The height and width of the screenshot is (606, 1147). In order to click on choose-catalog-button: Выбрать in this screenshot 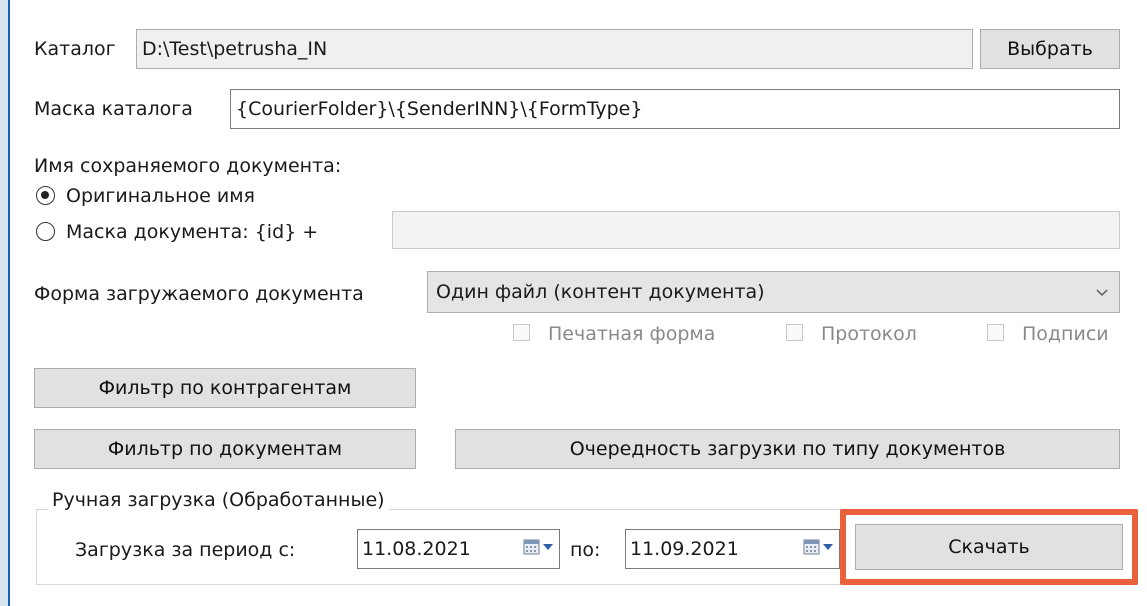, I will do `click(1050, 49)`.